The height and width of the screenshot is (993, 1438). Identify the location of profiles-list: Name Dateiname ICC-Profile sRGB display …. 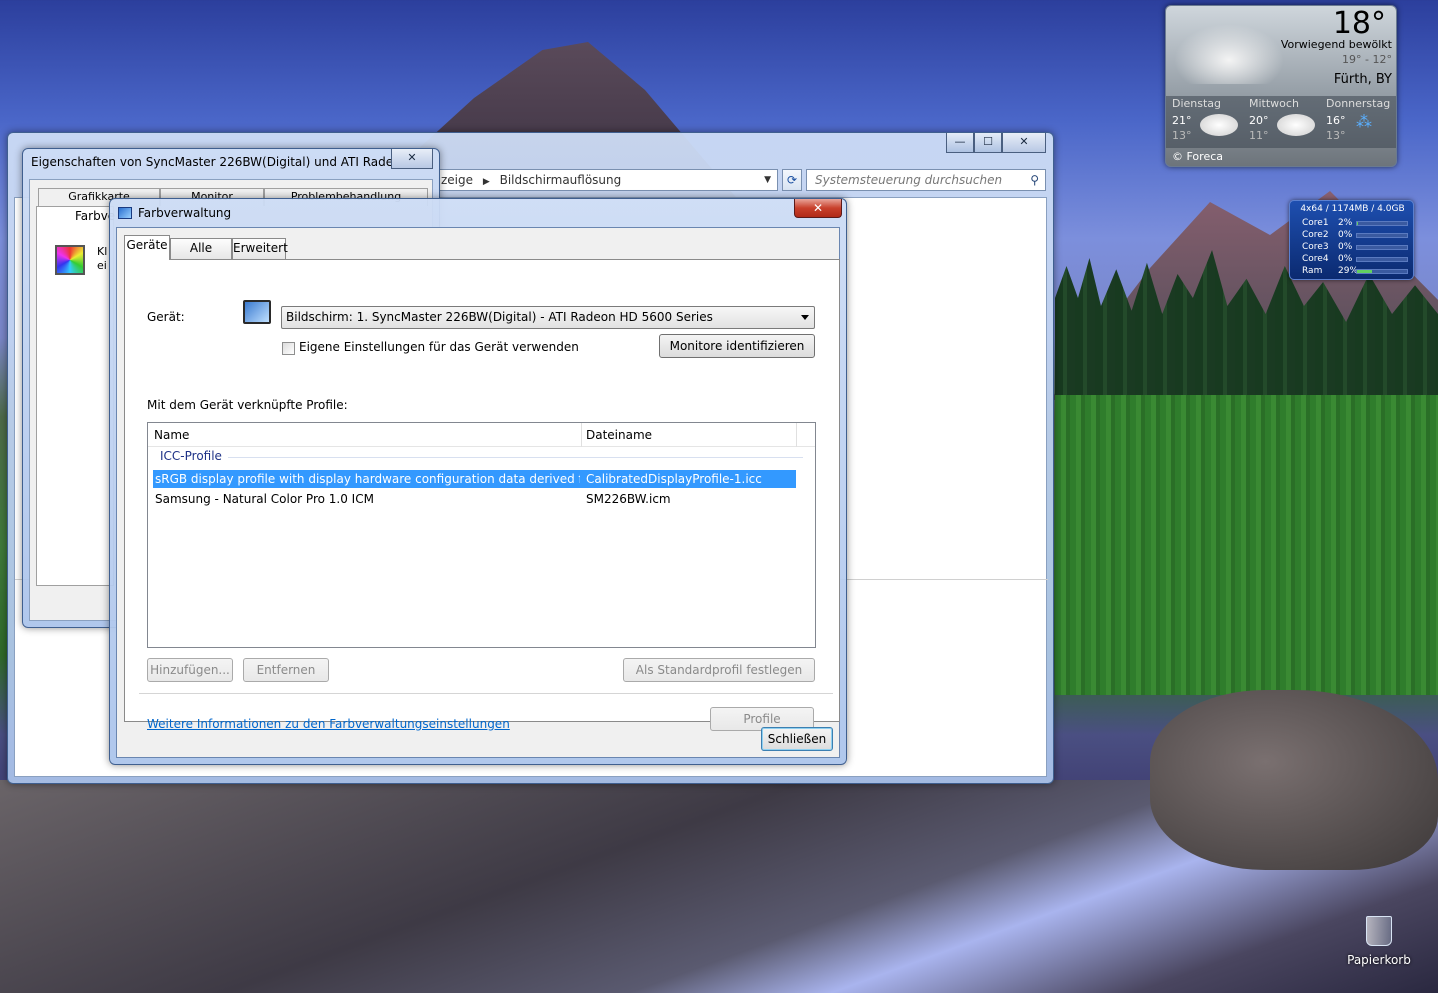
(481, 535).